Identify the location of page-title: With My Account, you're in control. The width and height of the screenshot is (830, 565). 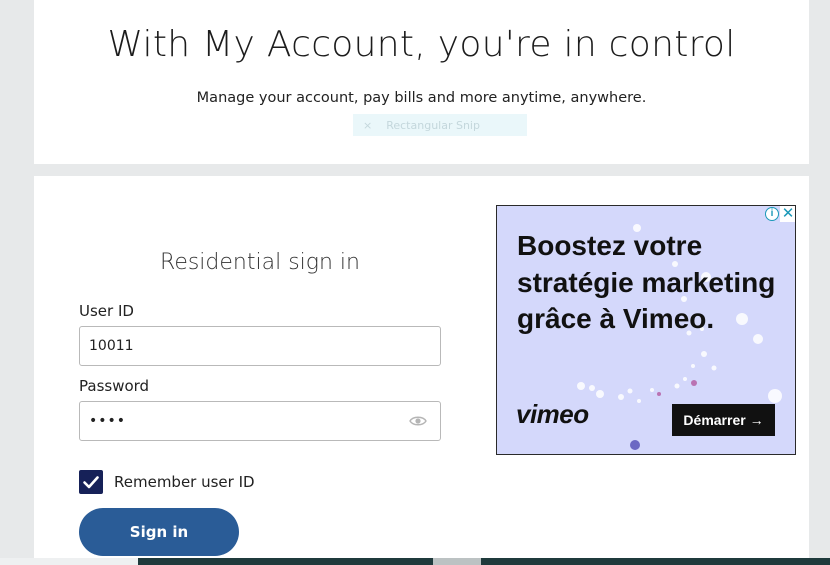
(421, 44).